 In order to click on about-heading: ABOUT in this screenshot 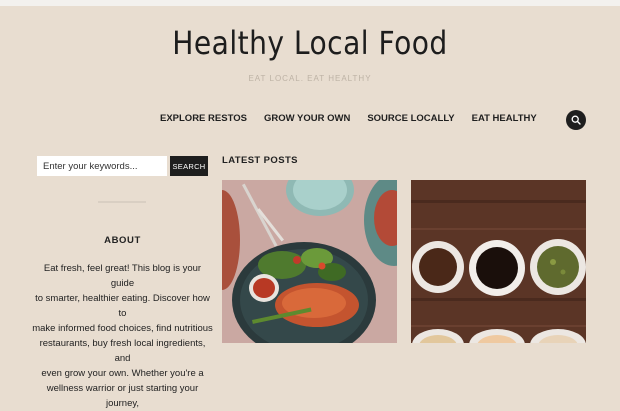, I will do `click(122, 240)`.